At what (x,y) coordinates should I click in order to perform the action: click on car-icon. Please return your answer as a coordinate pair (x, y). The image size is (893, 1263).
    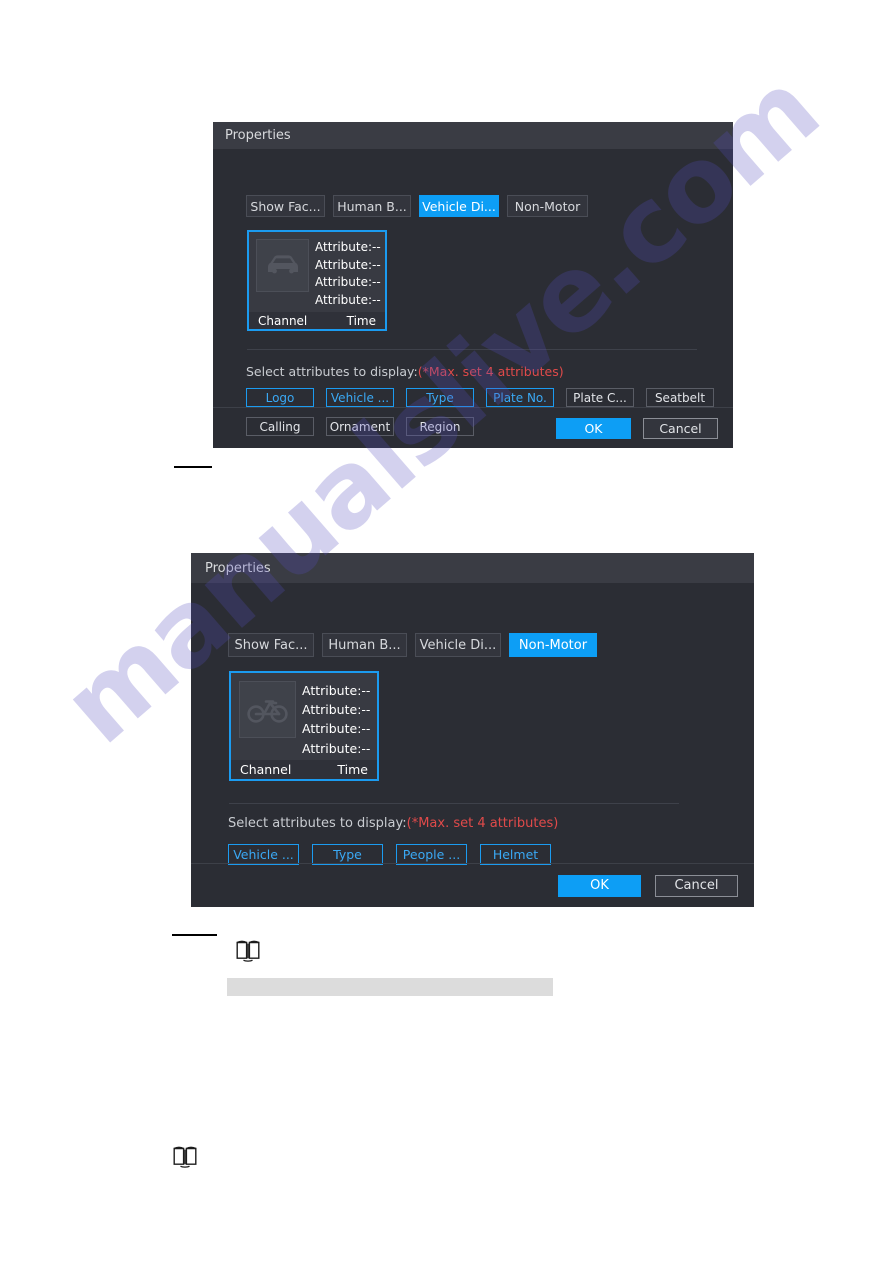
    Looking at the image, I should click on (282, 263).